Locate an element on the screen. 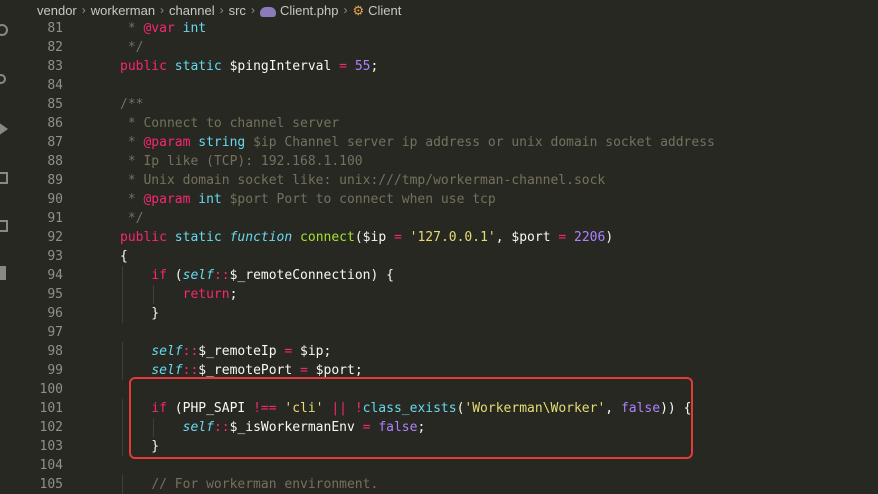 The width and height of the screenshot is (878, 494). code-text: public static $pingInterval = 55; is located at coordinates (249, 66).